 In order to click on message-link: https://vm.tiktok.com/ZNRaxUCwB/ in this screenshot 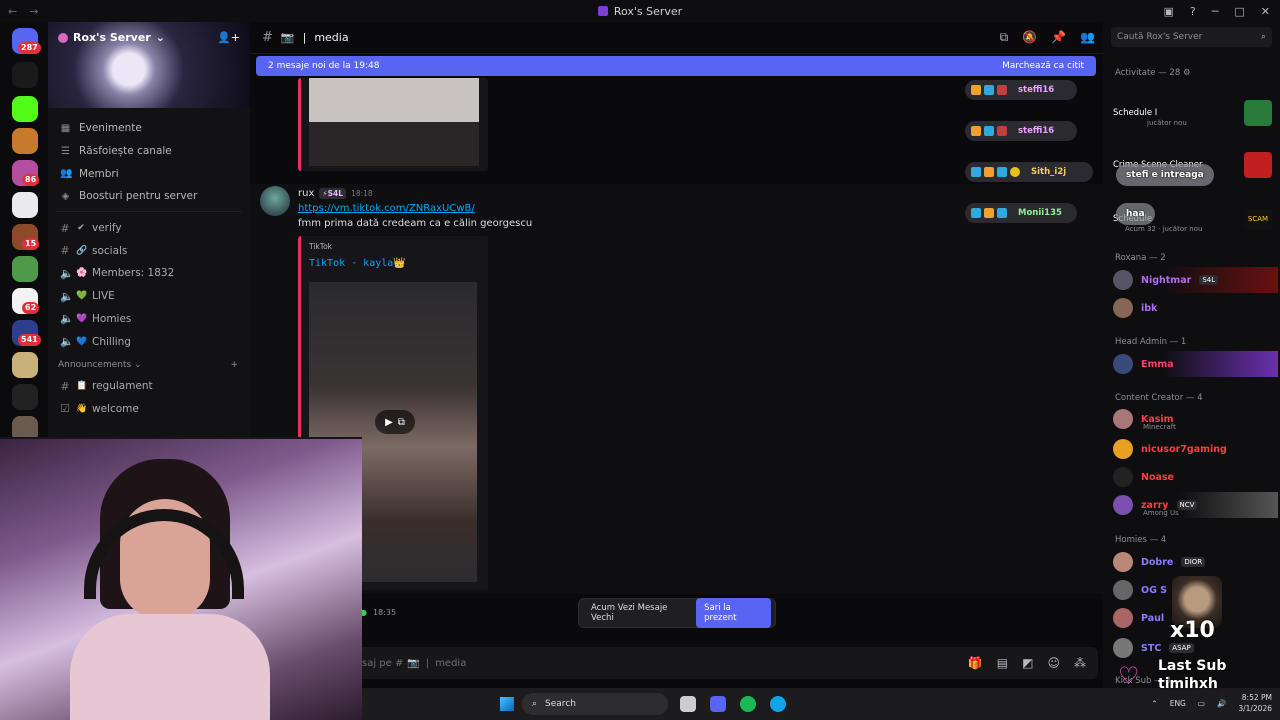, I will do `click(386, 208)`.